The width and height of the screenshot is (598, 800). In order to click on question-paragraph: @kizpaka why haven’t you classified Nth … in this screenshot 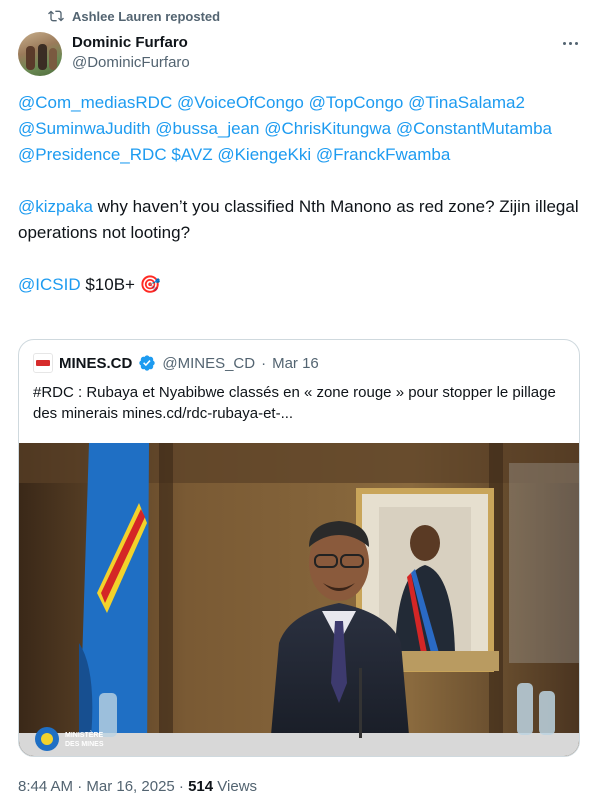, I will do `click(301, 220)`.